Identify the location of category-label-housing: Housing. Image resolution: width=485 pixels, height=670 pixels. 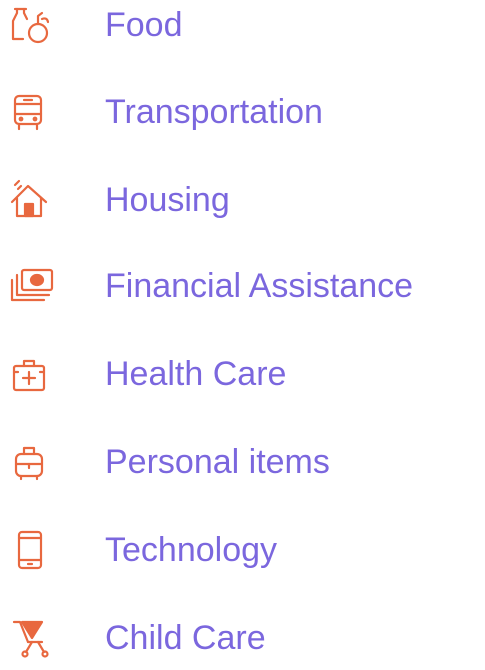
(167, 200).